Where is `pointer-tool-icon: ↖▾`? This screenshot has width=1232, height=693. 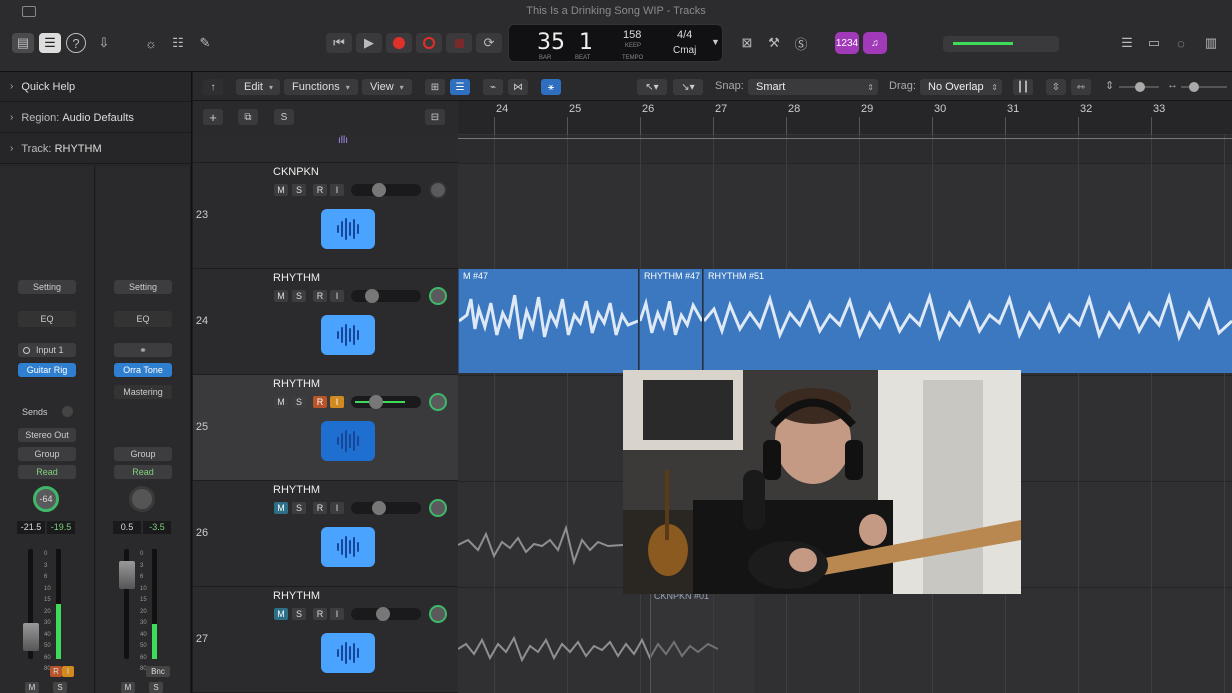
pointer-tool-icon: ↖▾ is located at coordinates (652, 87).